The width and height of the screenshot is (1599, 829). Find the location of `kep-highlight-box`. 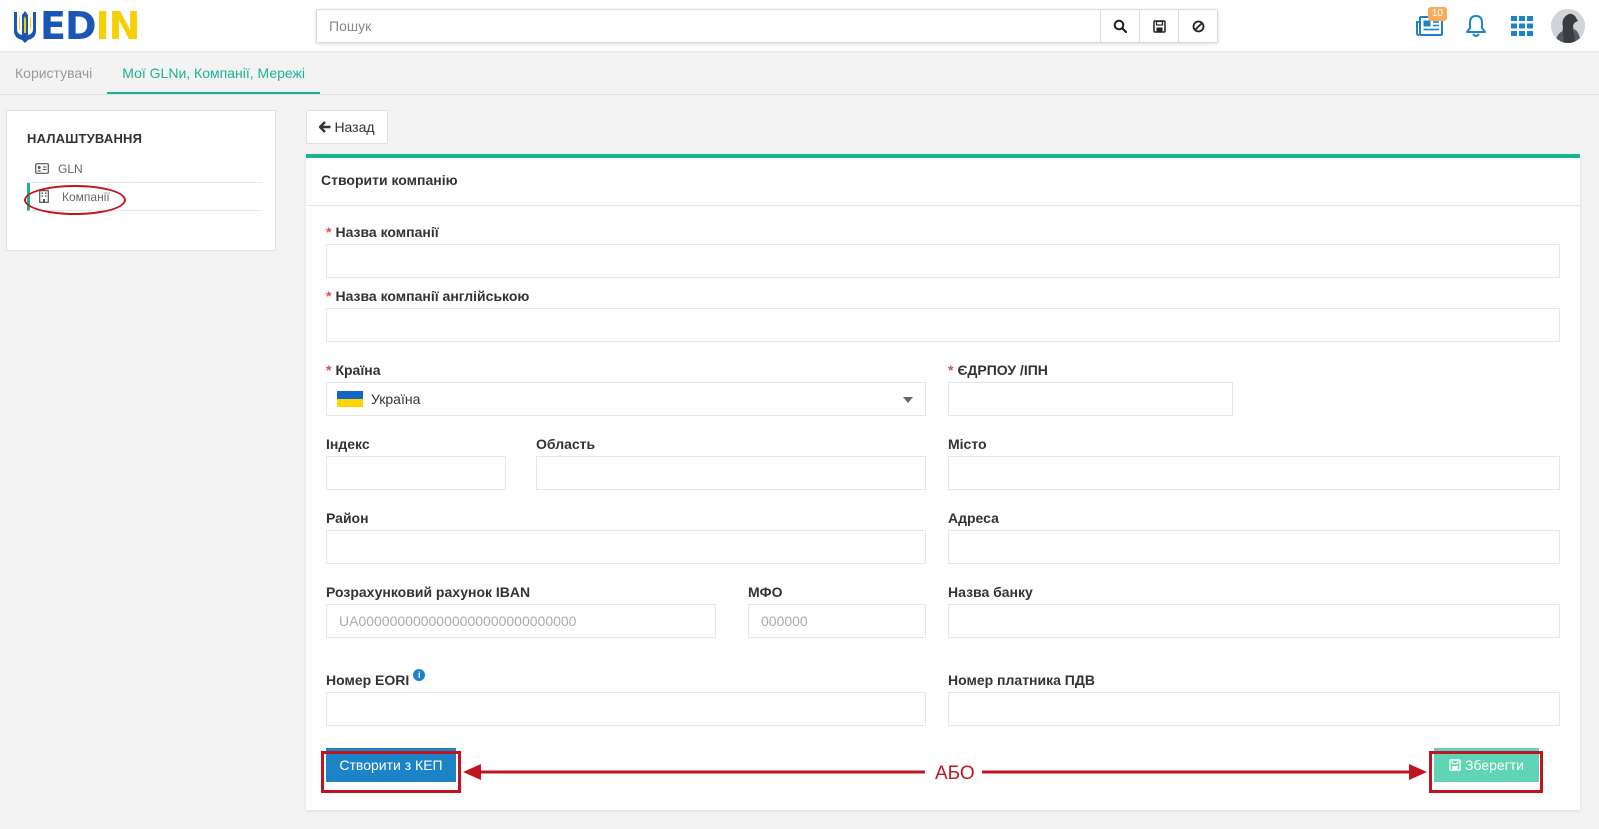

kep-highlight-box is located at coordinates (391, 772).